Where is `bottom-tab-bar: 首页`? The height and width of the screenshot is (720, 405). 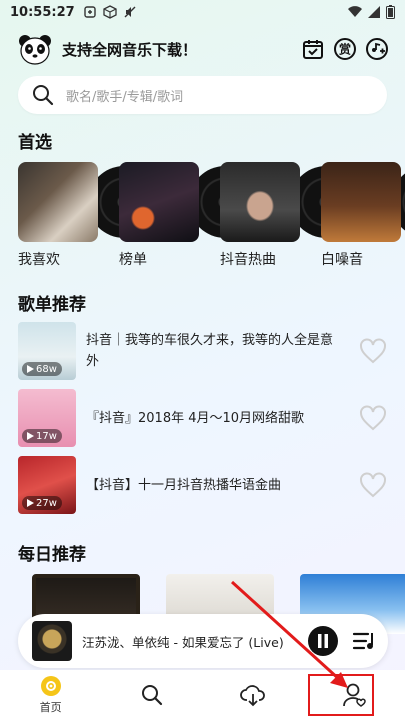
bottom-tab-bar: 首页 is located at coordinates (202, 695).